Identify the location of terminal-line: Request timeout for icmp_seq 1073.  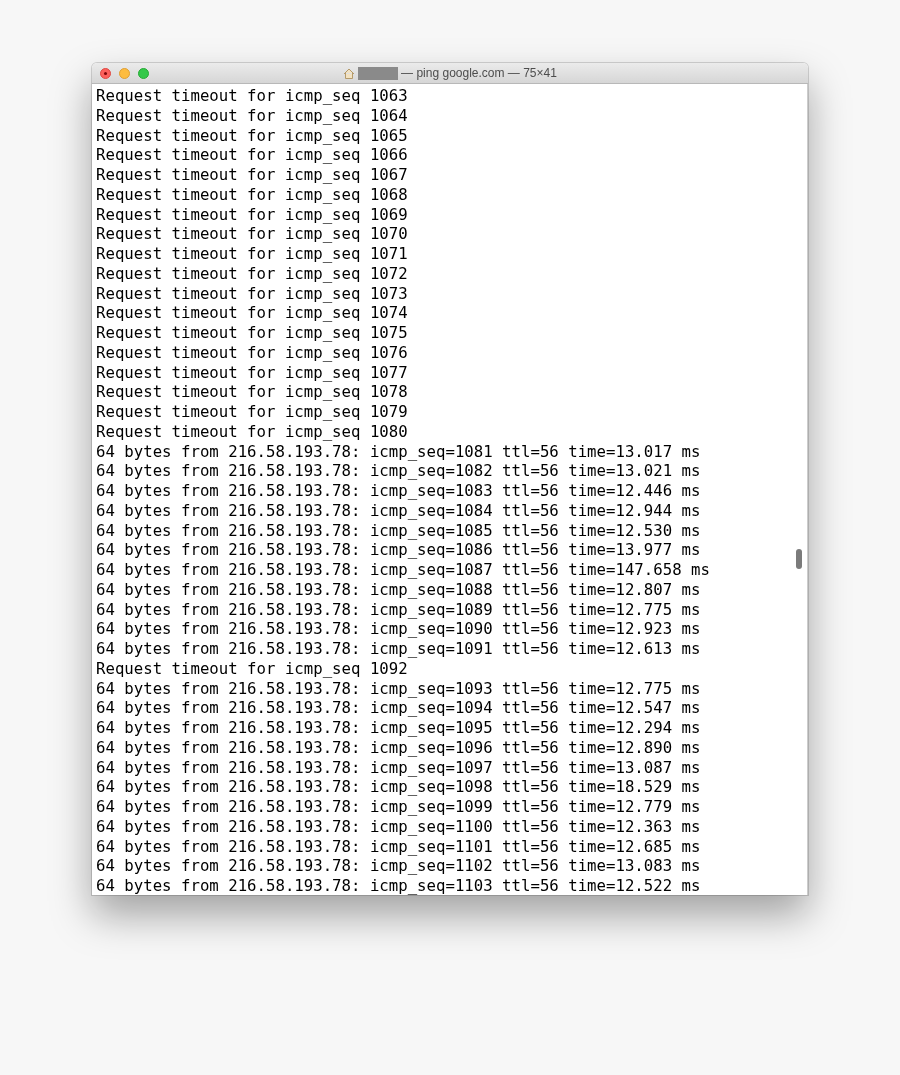
(252, 293).